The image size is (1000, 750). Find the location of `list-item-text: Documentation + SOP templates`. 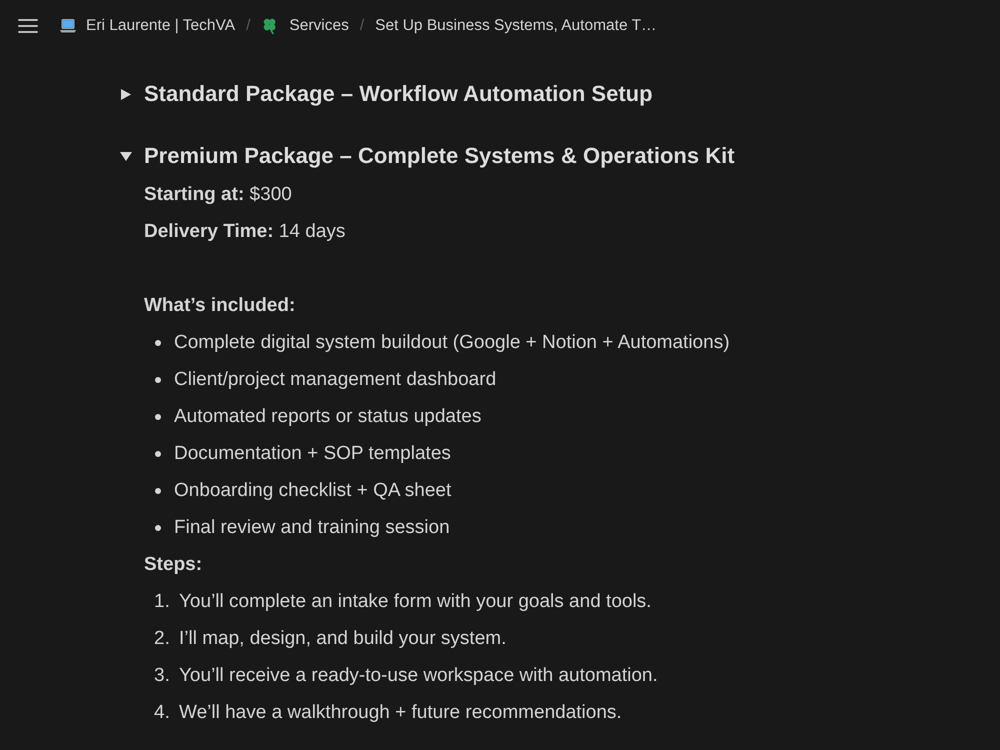

list-item-text: Documentation + SOP templates is located at coordinates (312, 453).